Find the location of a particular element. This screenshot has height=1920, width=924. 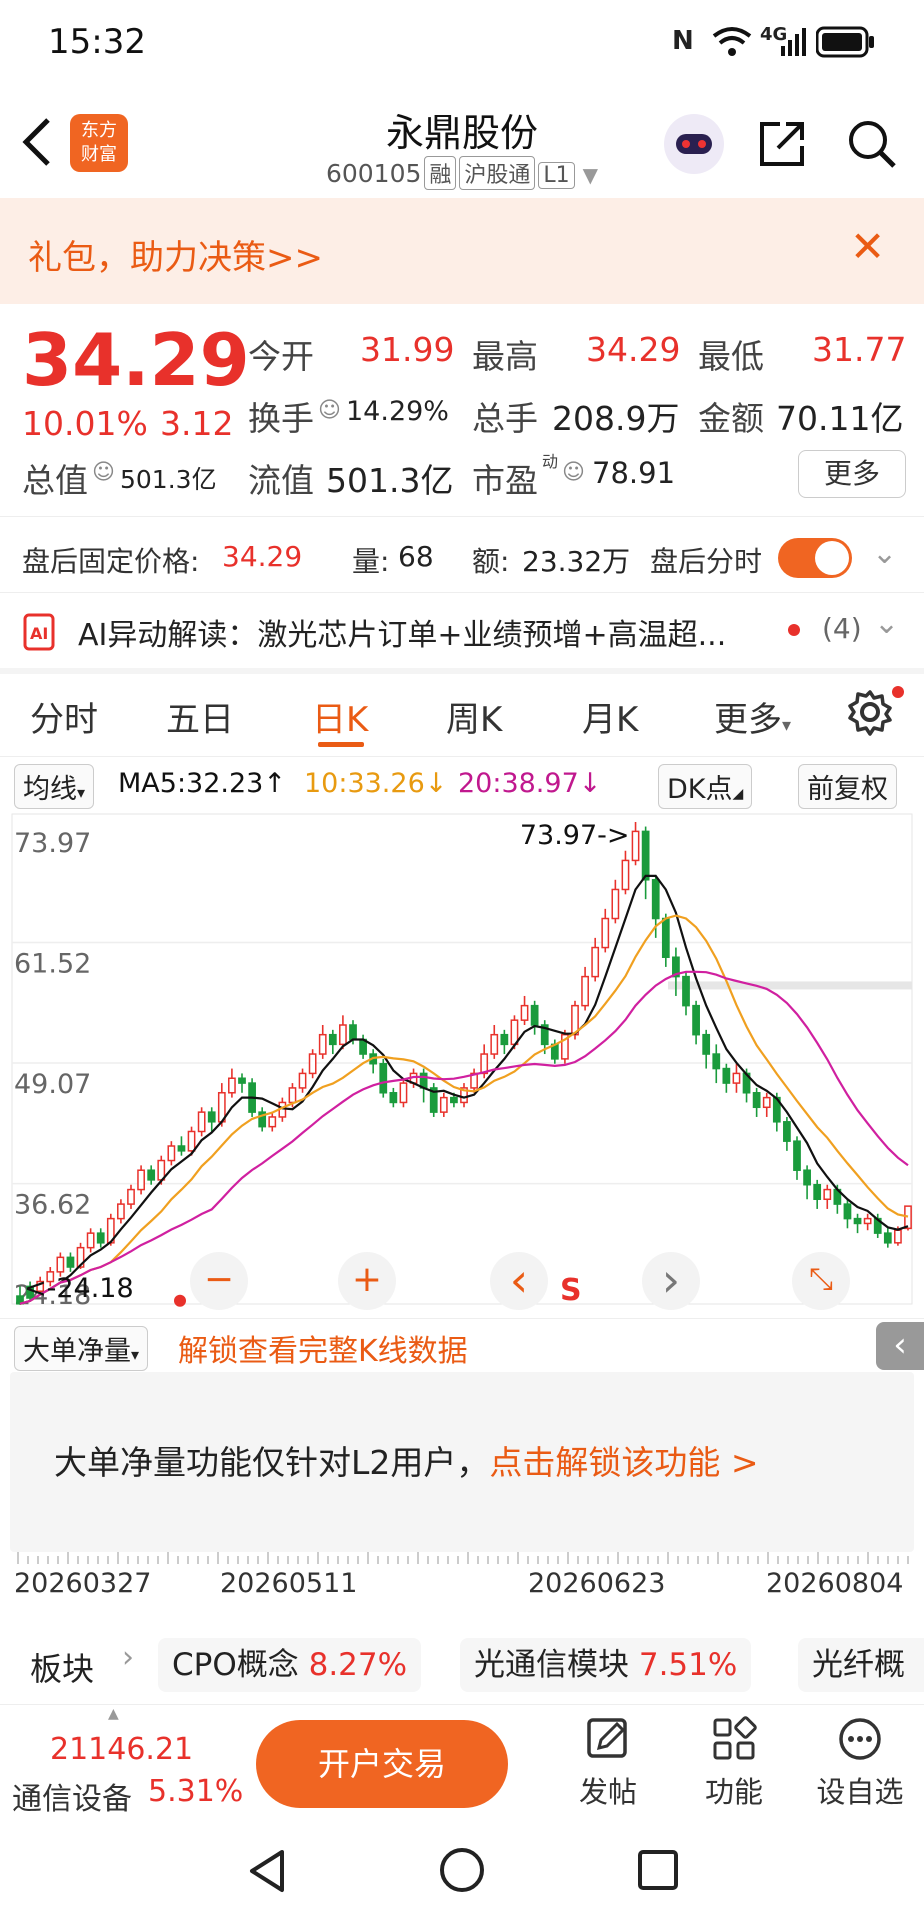

tab-monthly-k: 月K is located at coordinates (610, 716).